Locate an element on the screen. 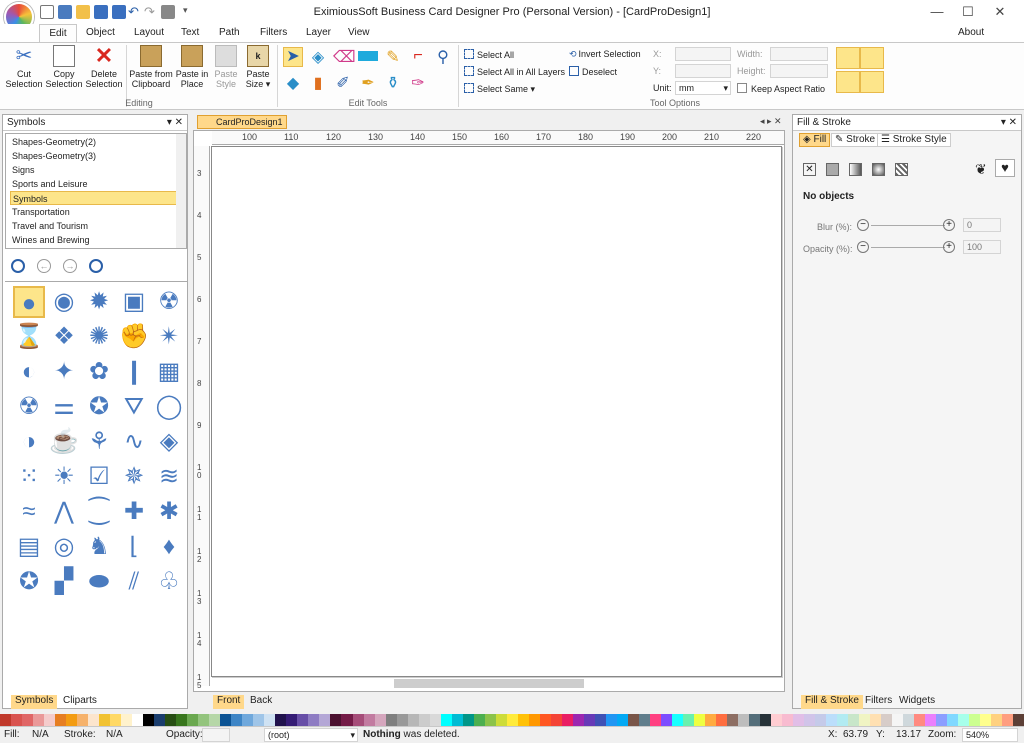  quick-access-dropdown-icon: ▾ is located at coordinates (185, 10).